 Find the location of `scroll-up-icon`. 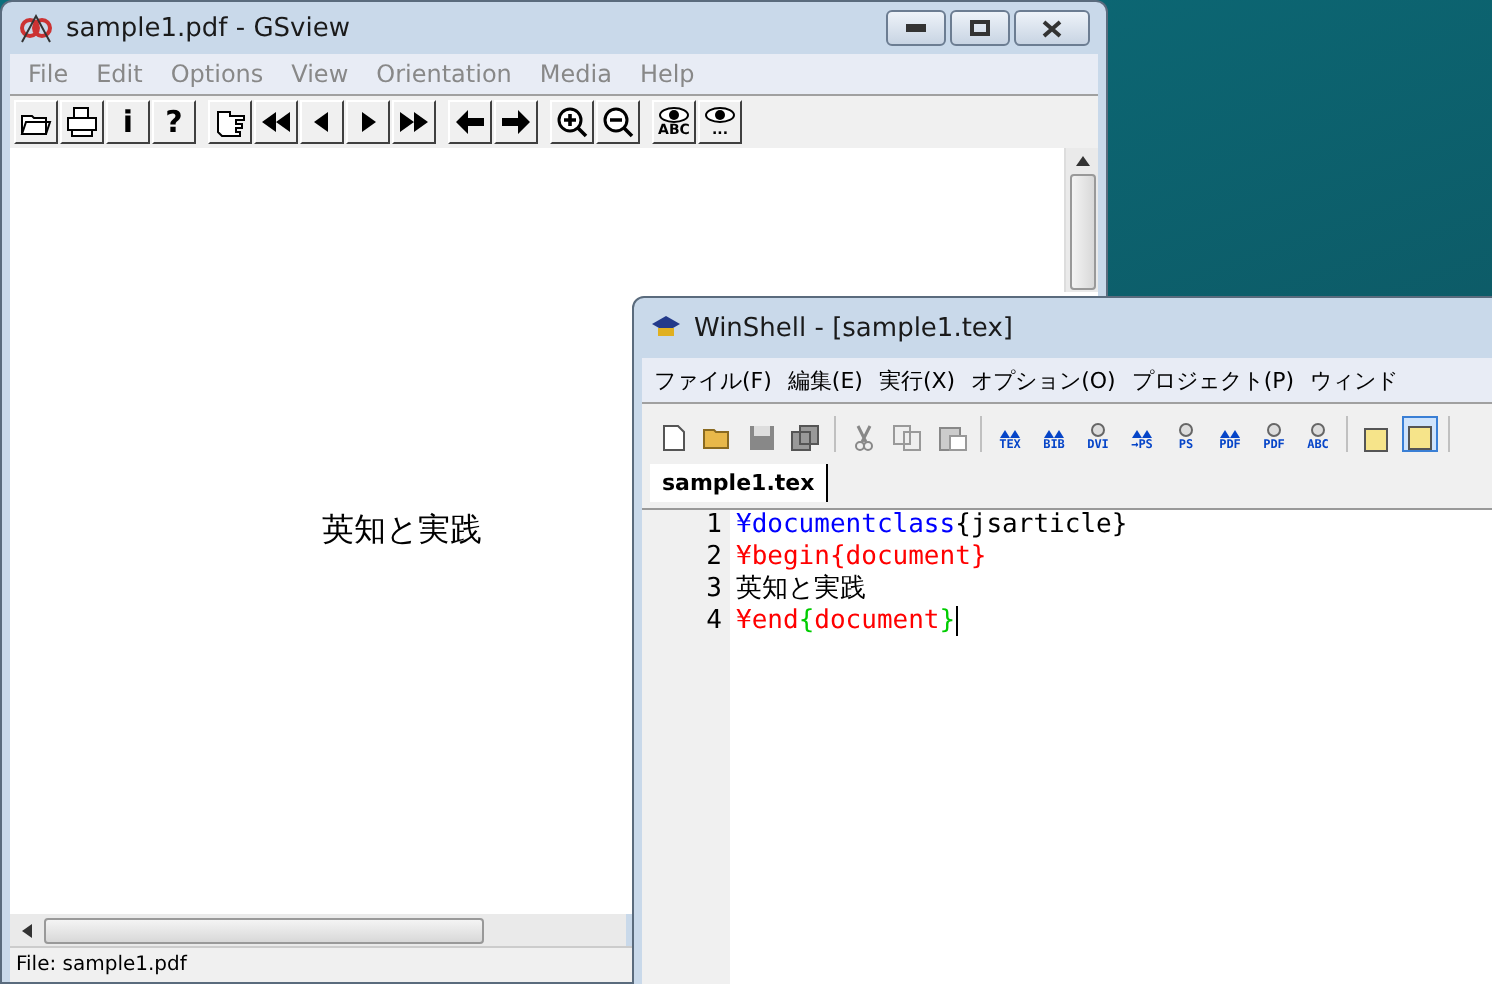

scroll-up-icon is located at coordinates (1082, 161).